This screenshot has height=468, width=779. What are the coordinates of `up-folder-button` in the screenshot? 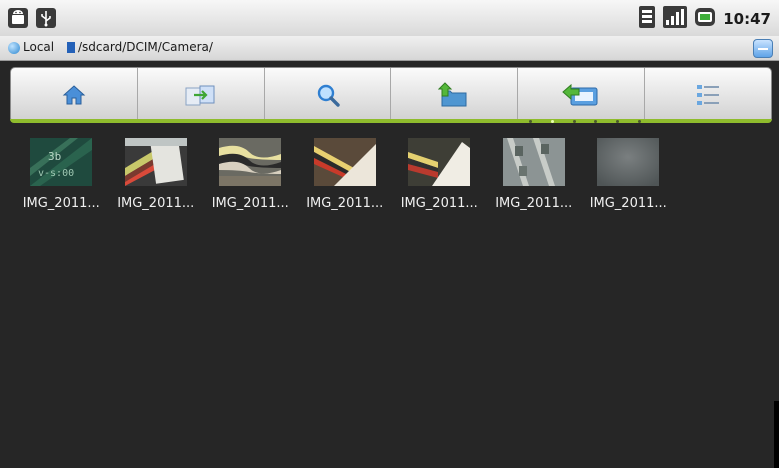 It's located at (455, 95).